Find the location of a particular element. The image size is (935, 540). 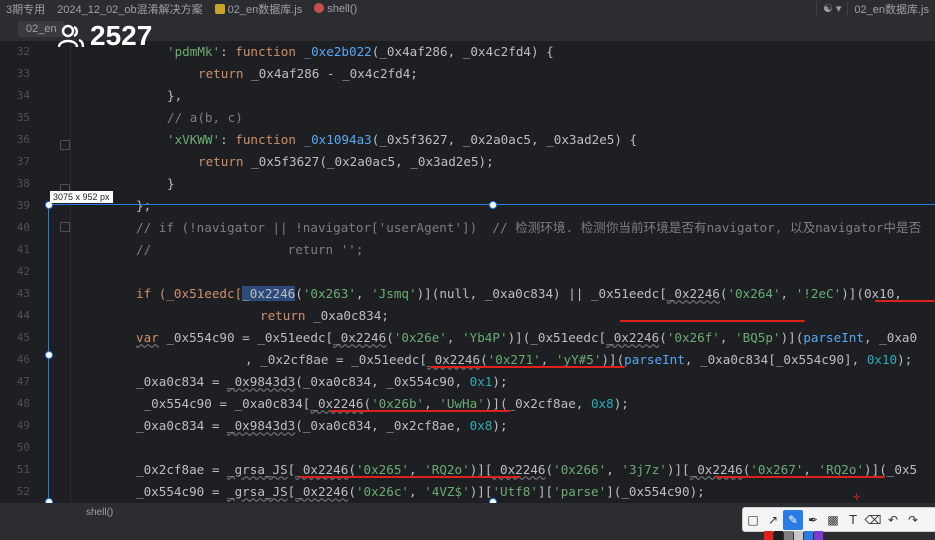

people-icon is located at coordinates (71, 36).